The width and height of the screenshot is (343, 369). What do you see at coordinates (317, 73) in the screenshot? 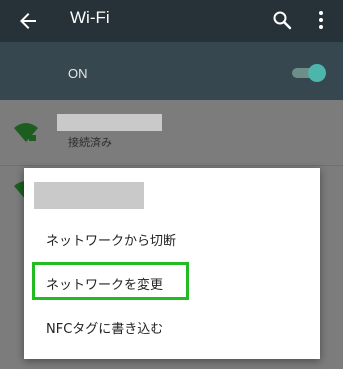
I see `toggle-thumb` at bounding box center [317, 73].